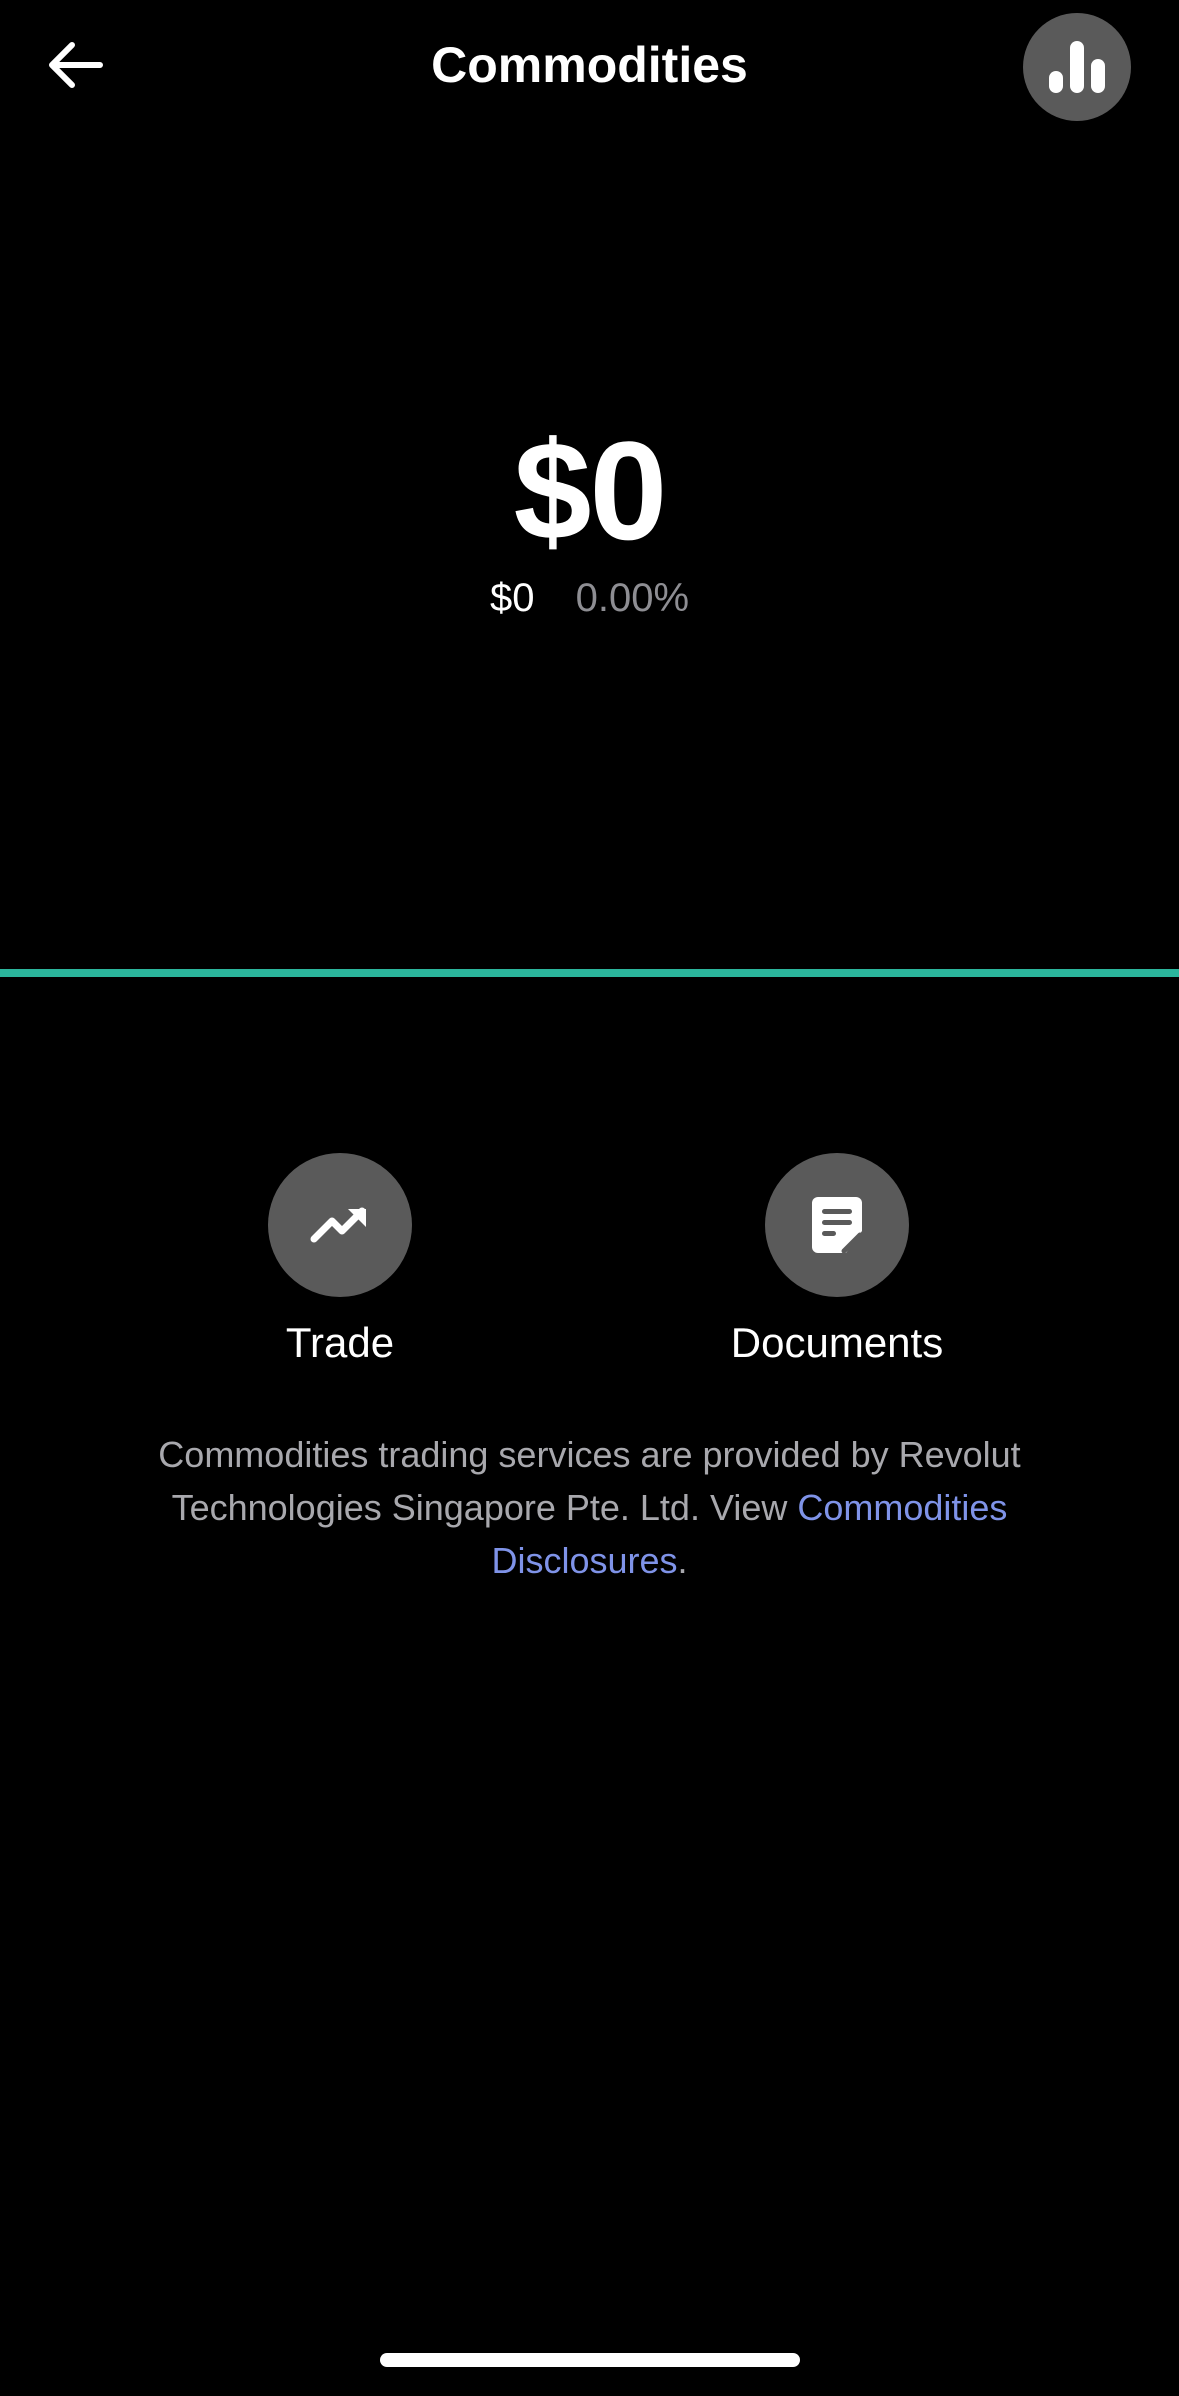 The image size is (1179, 2396). I want to click on balance-amount: $0, so click(590, 490).